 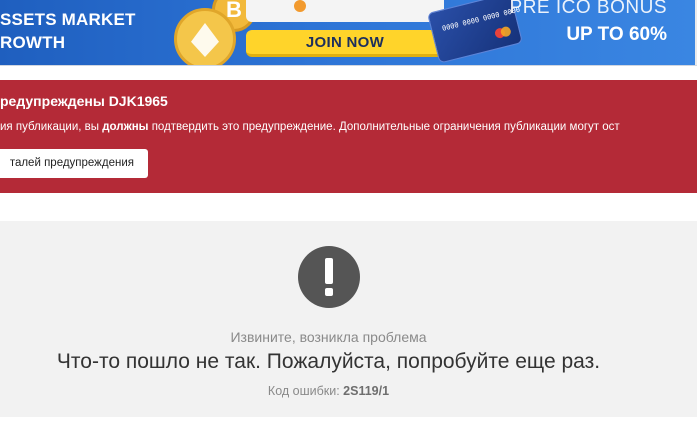 I want to click on warning-text-before: ия публикации, вы, so click(x=51, y=127).